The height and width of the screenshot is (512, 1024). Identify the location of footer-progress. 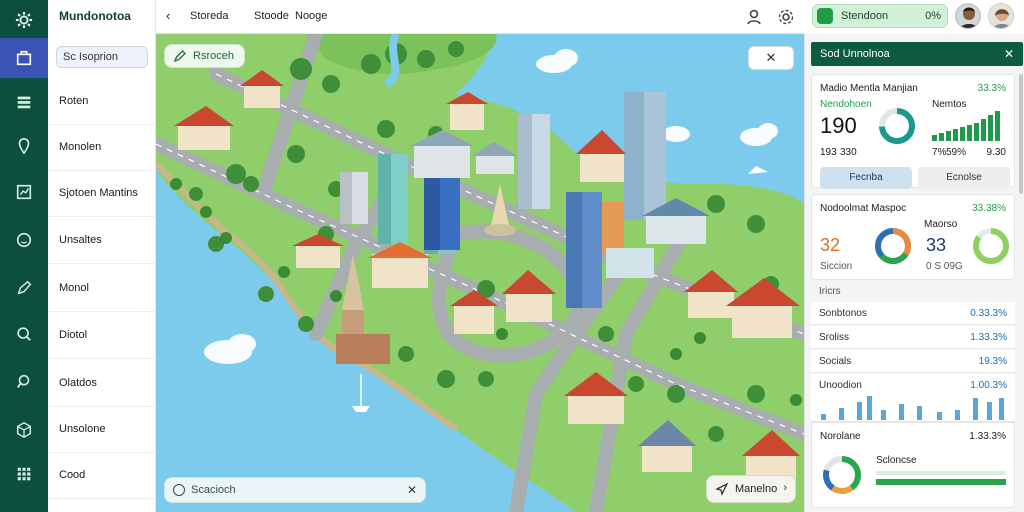
(941, 482).